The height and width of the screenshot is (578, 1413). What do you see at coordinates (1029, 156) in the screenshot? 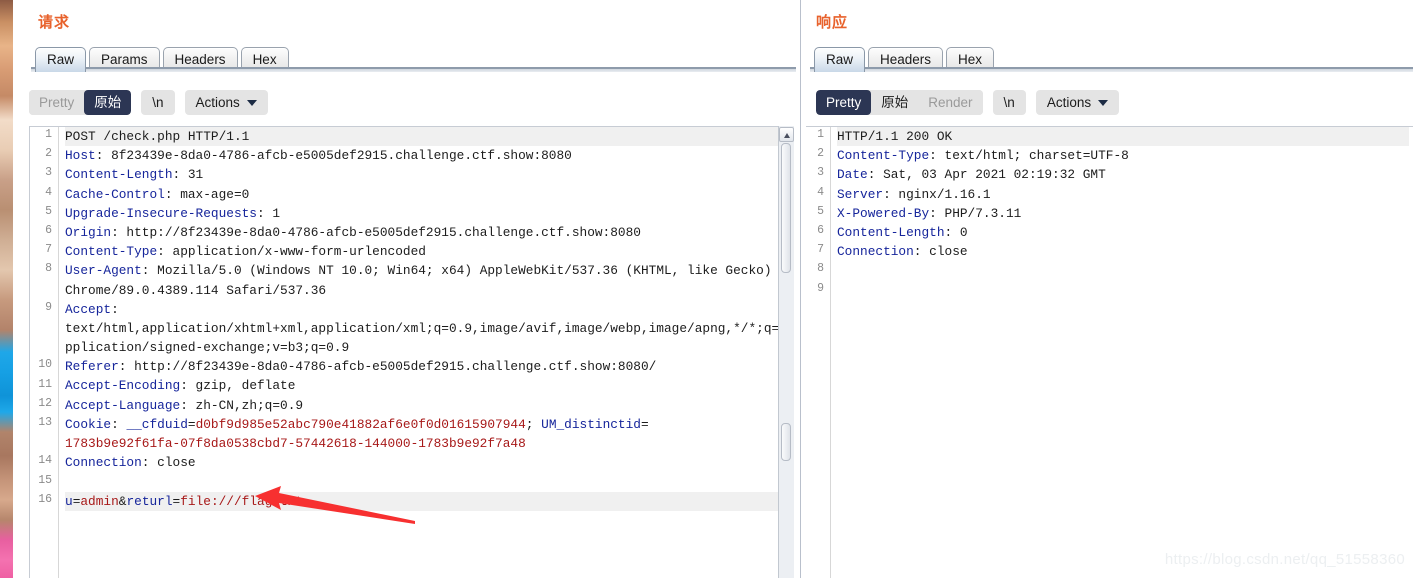
I see `response-code-segment: : text/html; charset=UTF-8` at bounding box center [1029, 156].